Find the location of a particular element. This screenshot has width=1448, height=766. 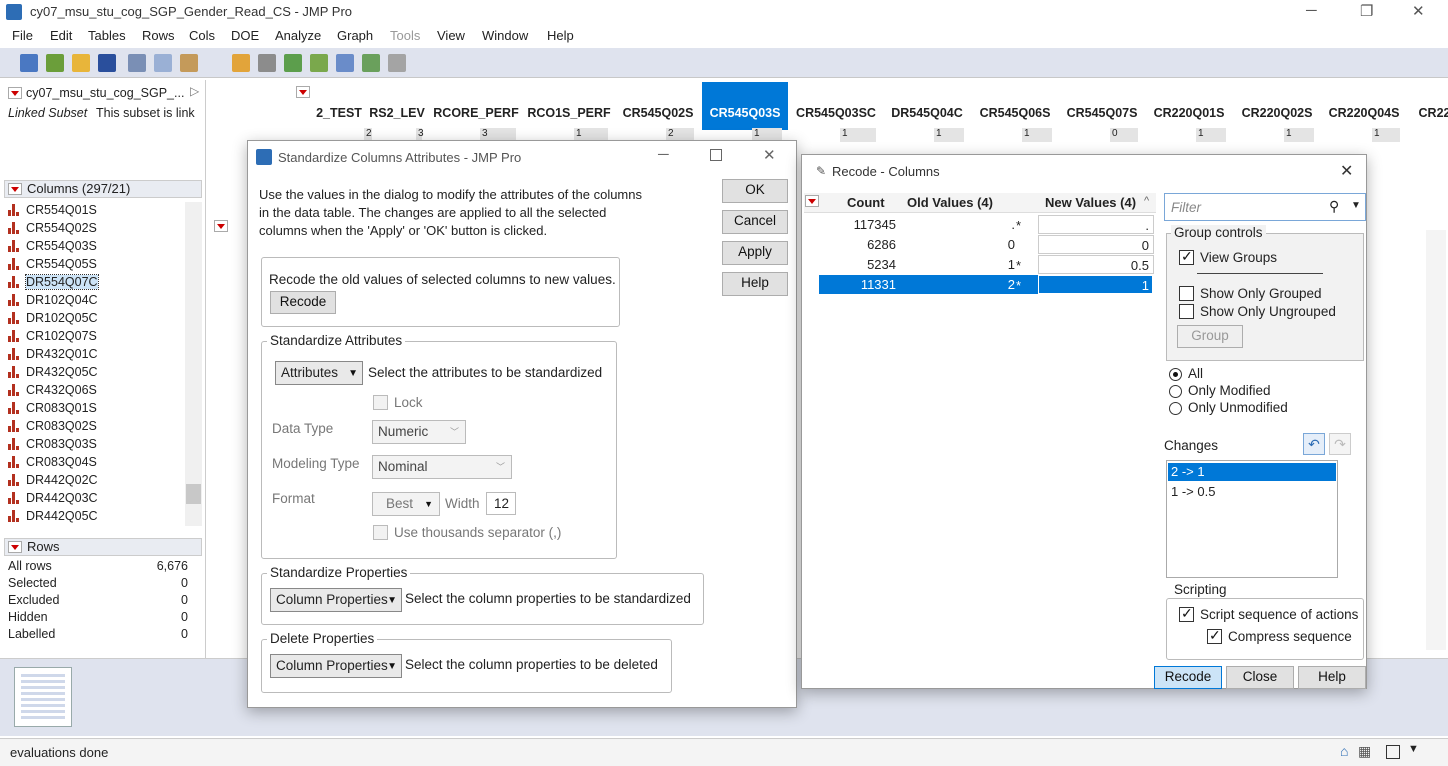

column-header: CR220 is located at coordinates (1428, 113).